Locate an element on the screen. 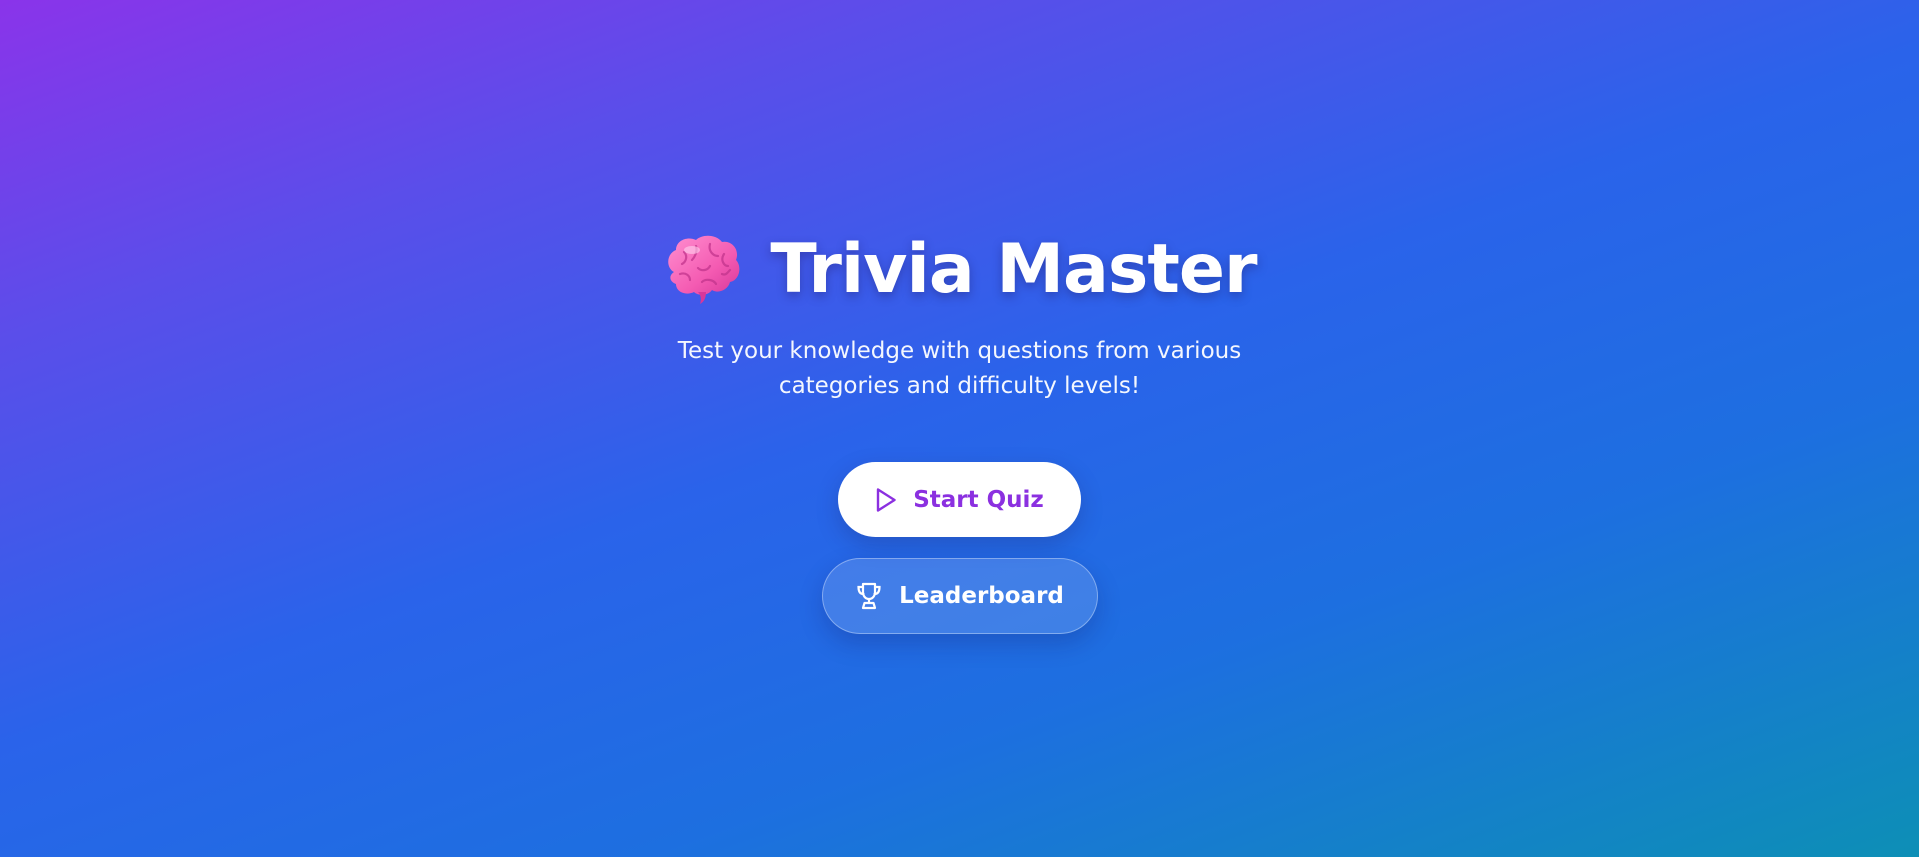 This screenshot has height=857, width=1919. page-title: Trivia Master is located at coordinates (1013, 269).